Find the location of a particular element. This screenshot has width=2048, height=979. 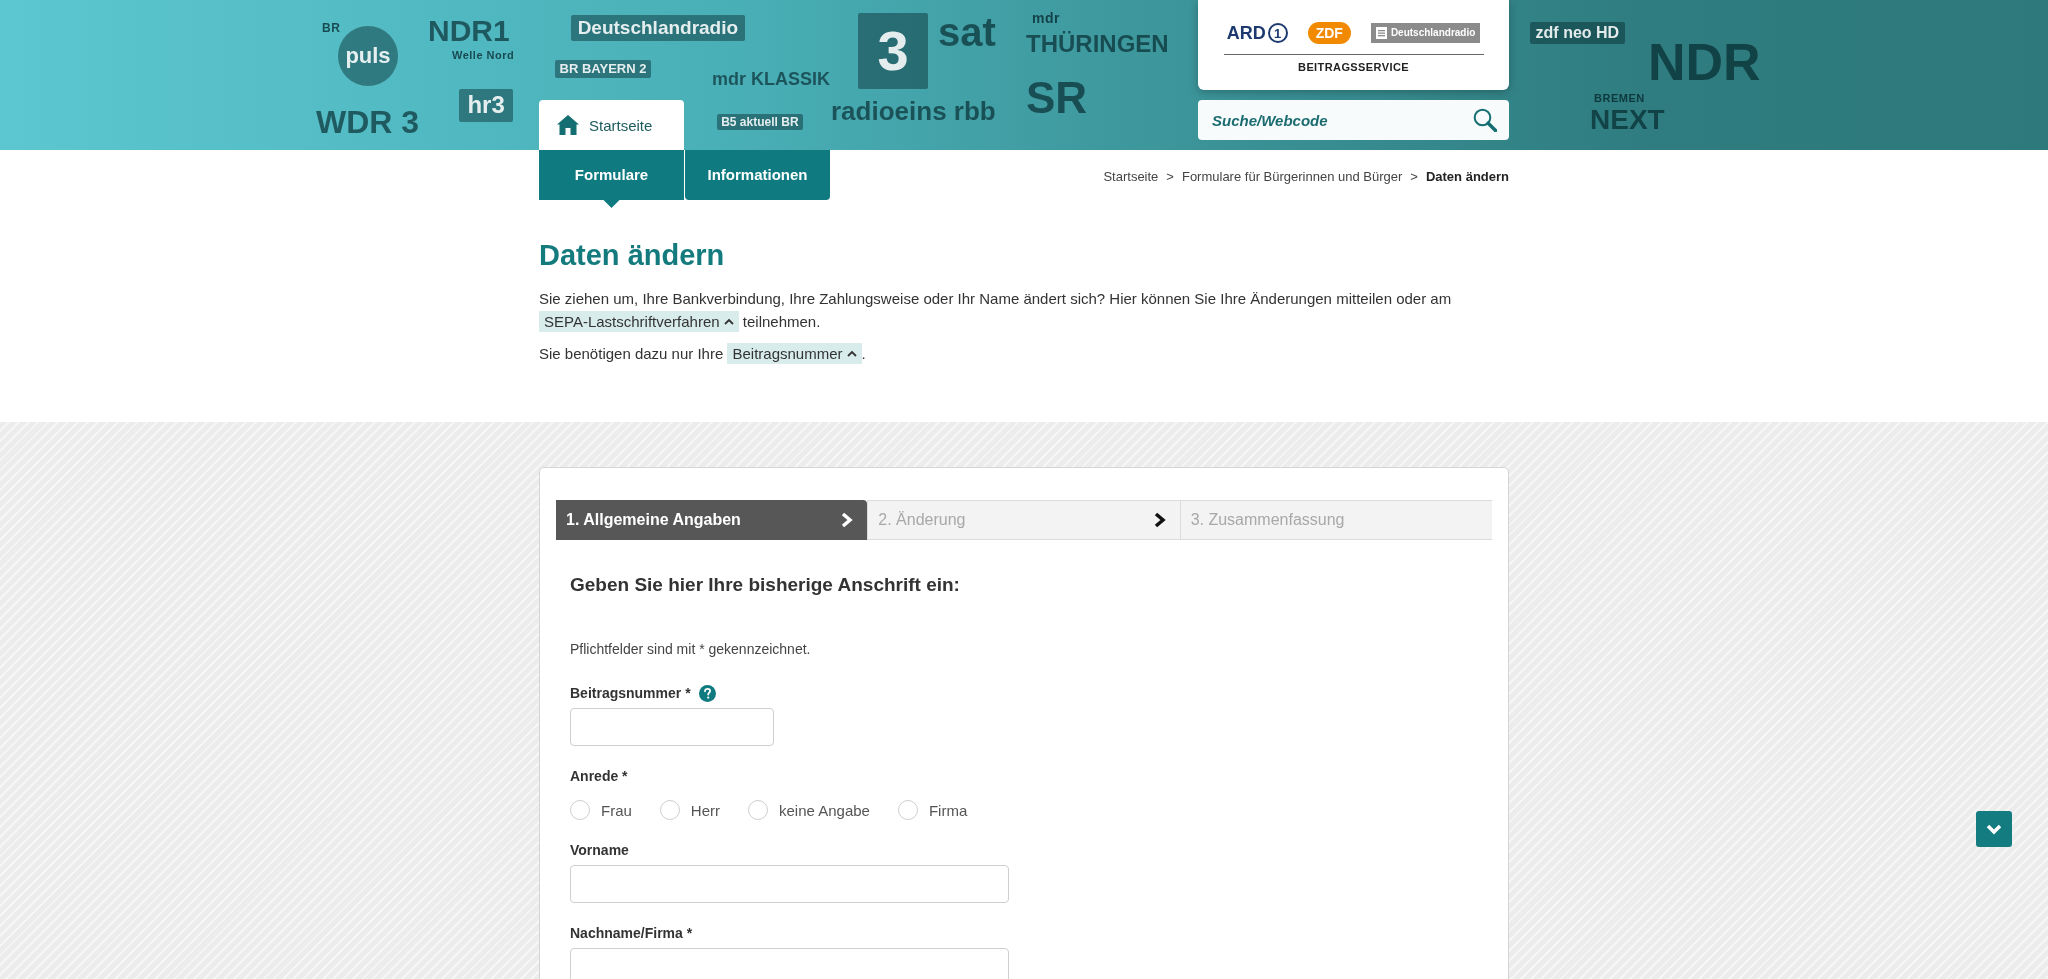

intro-text: Sie benötigen dazu nur Ihre Beitragsnummer . is located at coordinates (703, 353).